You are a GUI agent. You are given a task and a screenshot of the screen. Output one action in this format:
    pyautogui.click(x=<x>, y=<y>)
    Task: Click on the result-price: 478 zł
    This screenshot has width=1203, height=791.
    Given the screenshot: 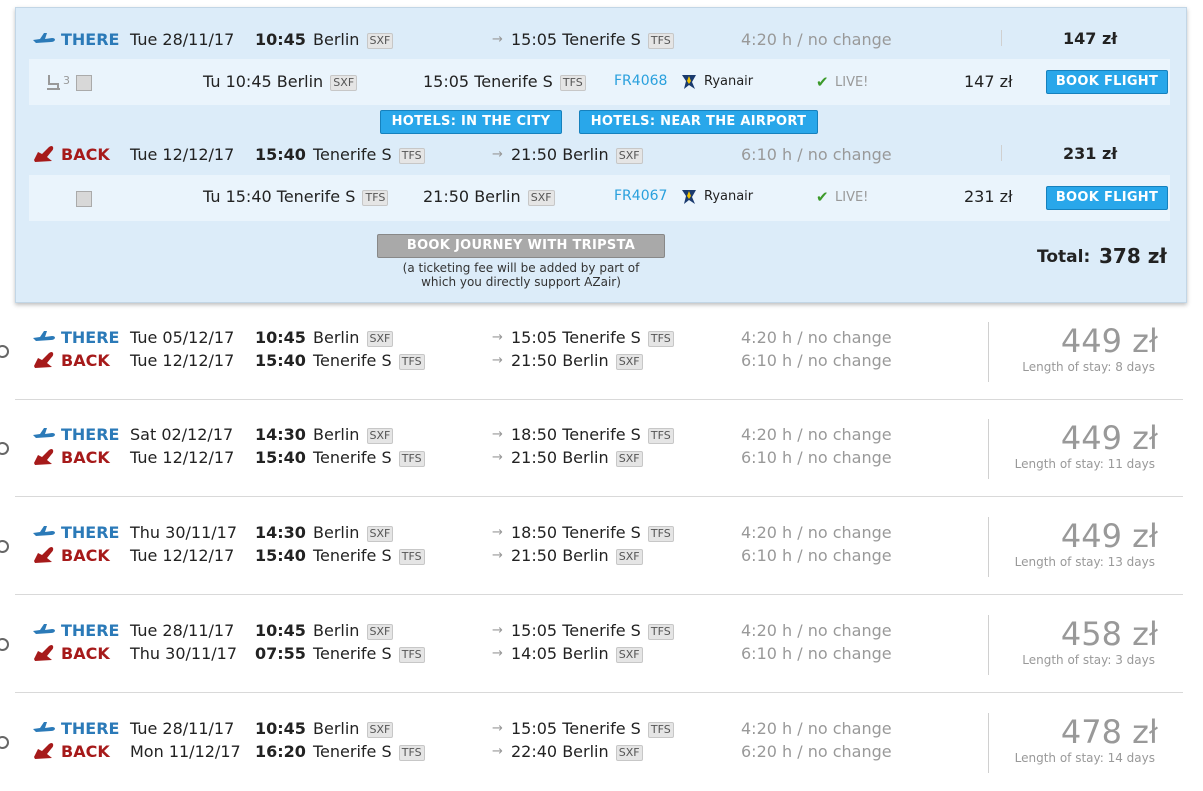 What is the action you would take?
    pyautogui.click(x=1109, y=732)
    